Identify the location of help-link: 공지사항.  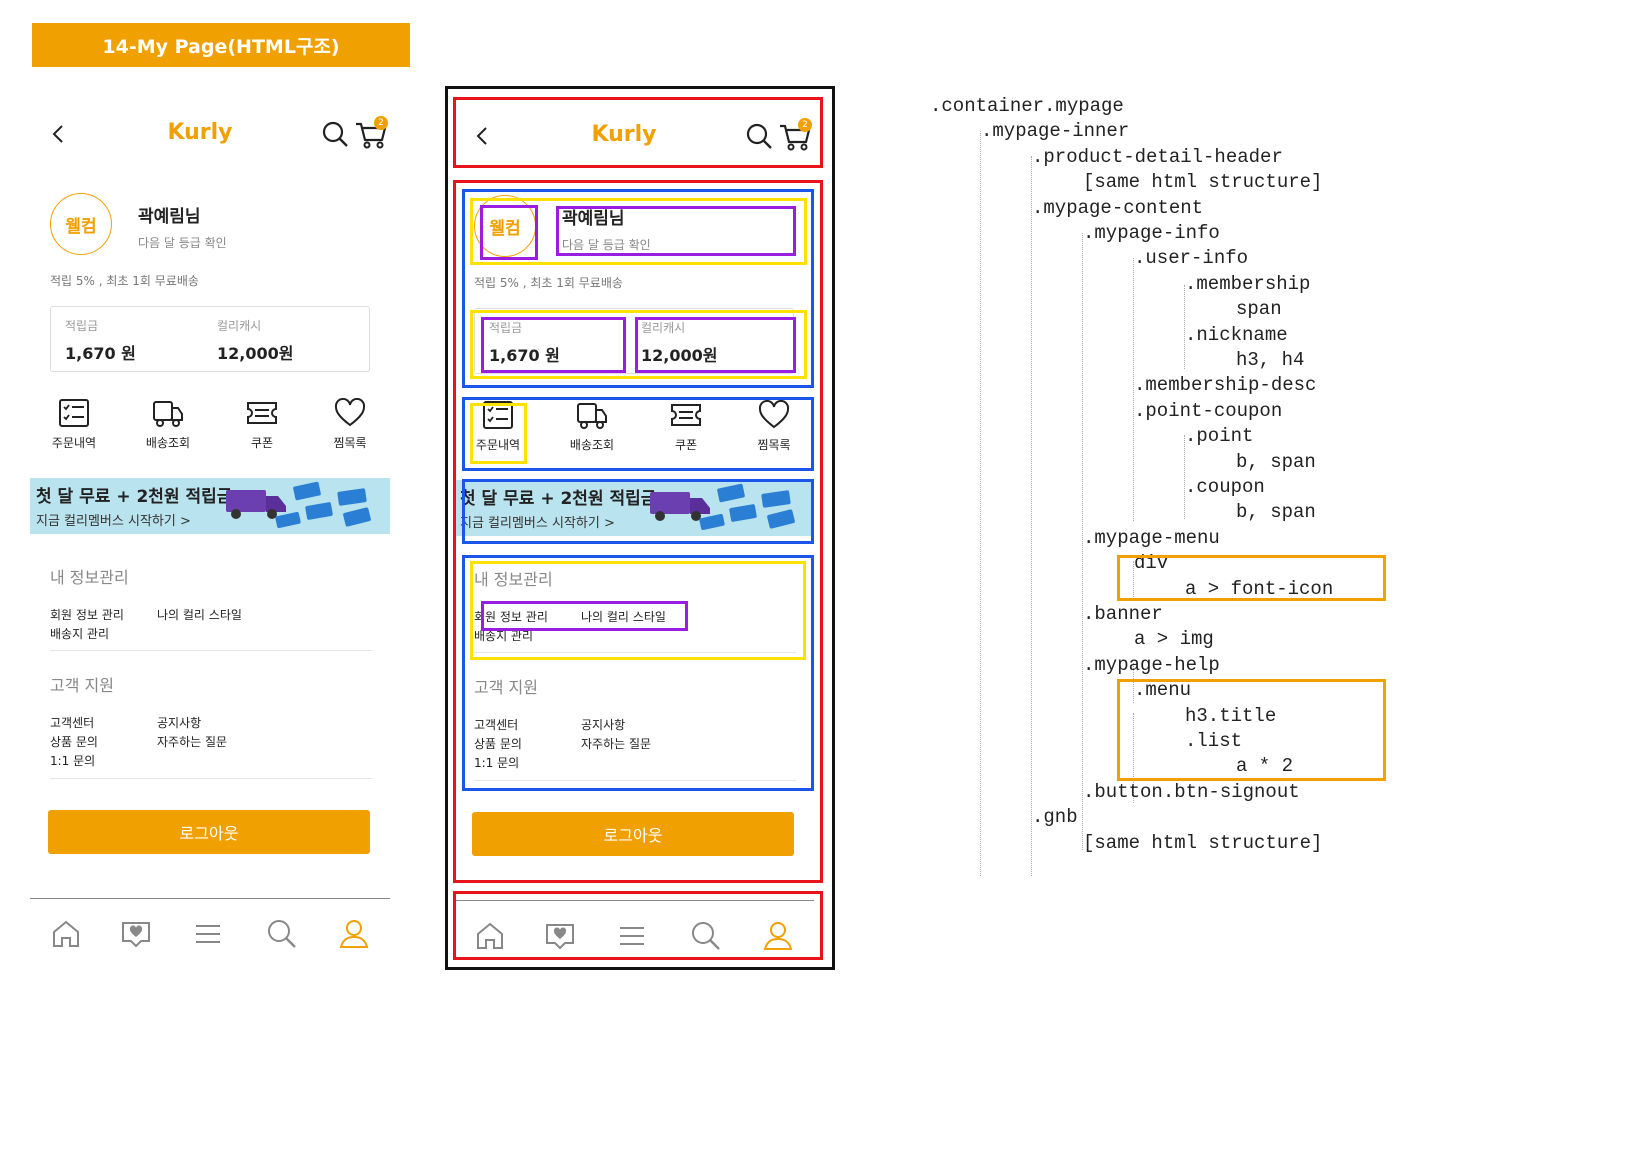
(179, 722).